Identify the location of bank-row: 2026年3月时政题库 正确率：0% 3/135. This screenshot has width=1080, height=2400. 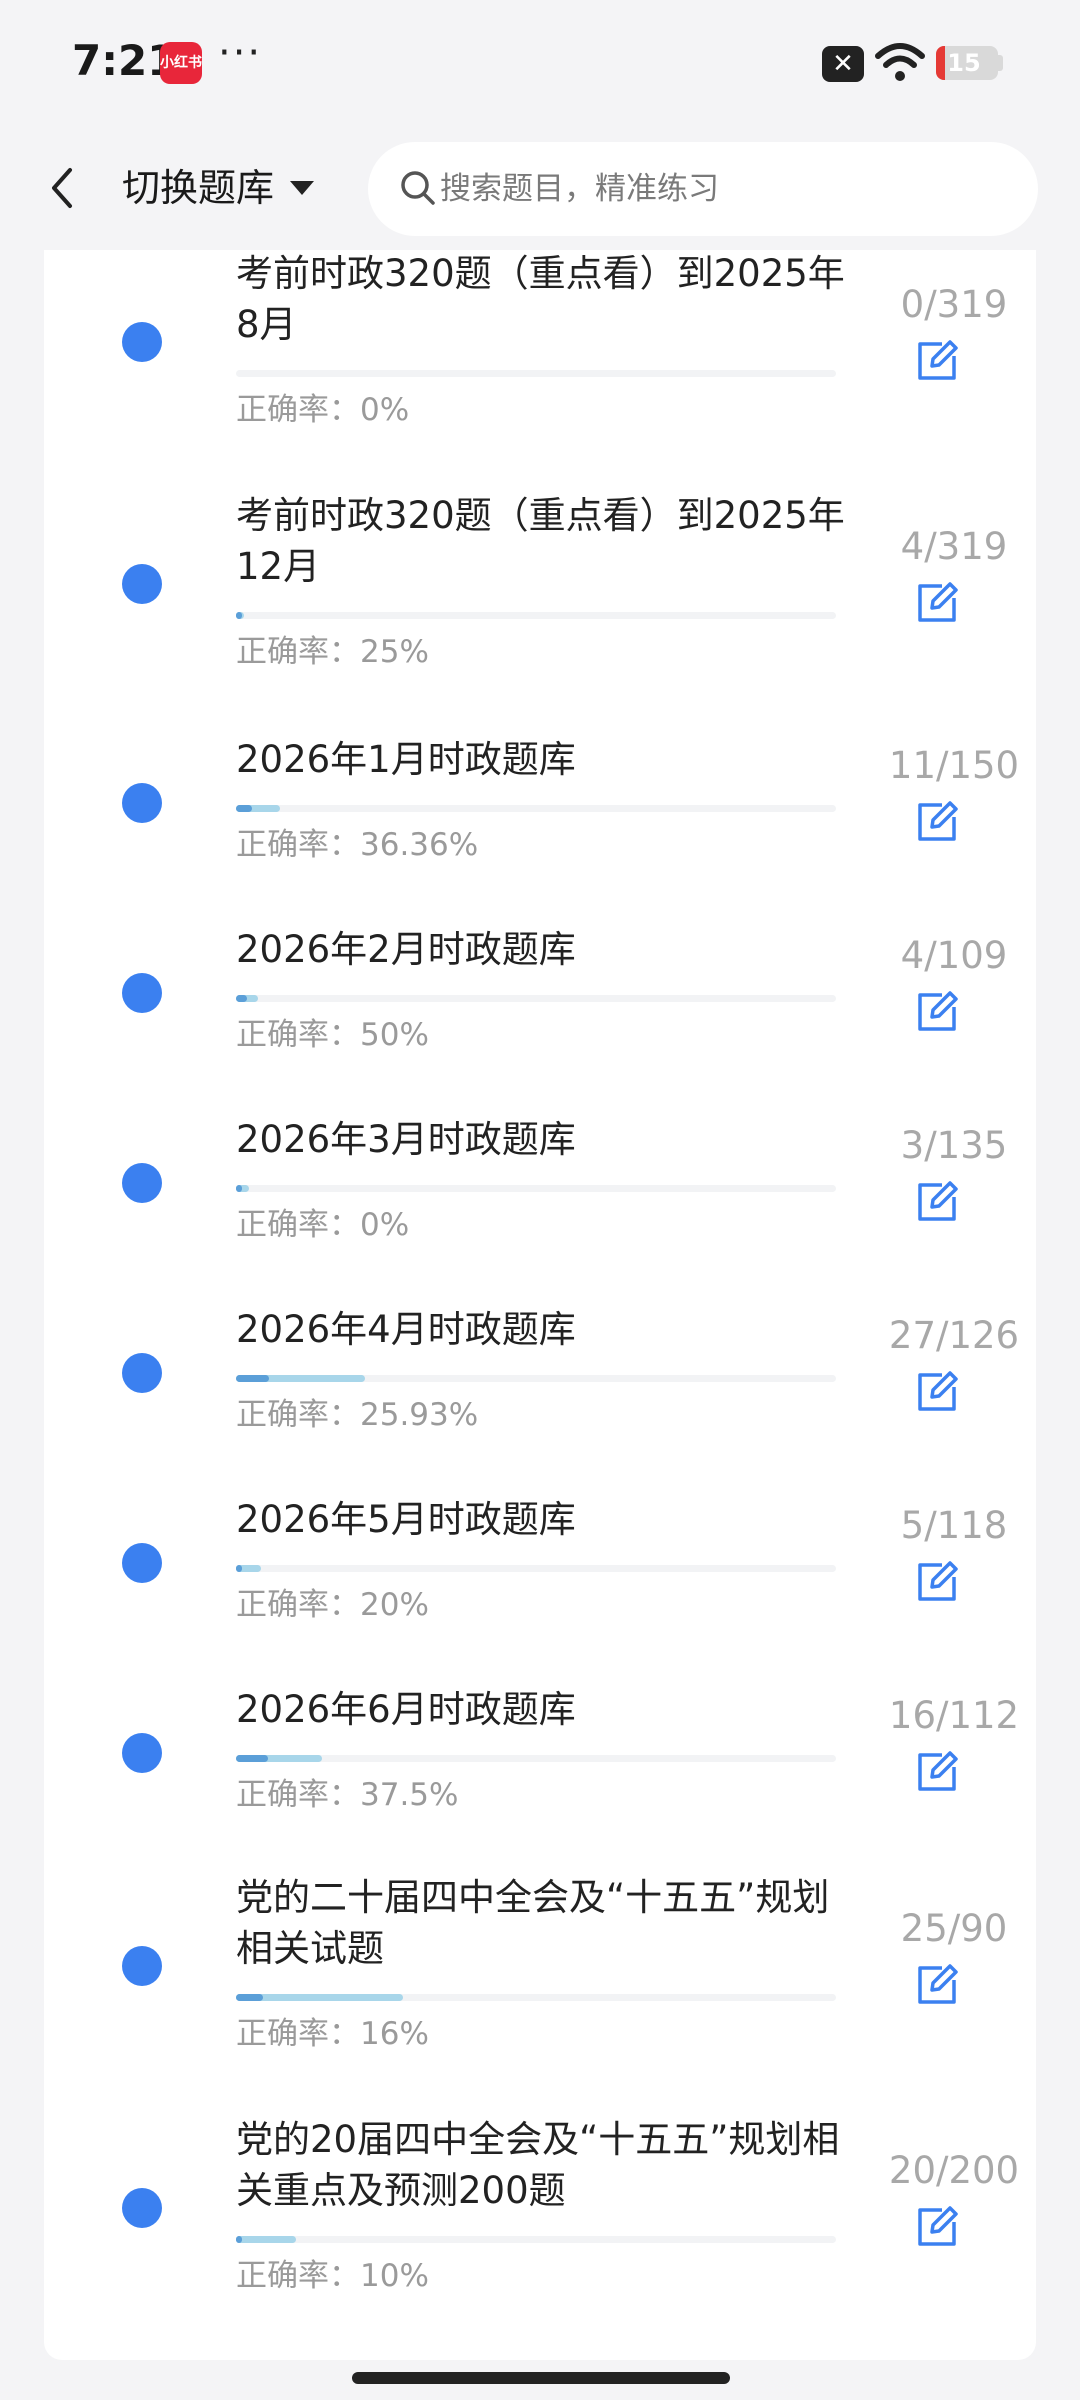
(540, 1172).